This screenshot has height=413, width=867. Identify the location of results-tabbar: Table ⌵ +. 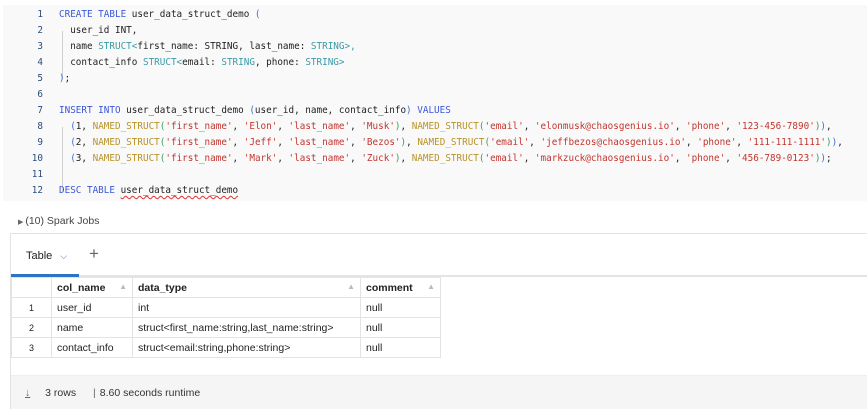
(439, 255).